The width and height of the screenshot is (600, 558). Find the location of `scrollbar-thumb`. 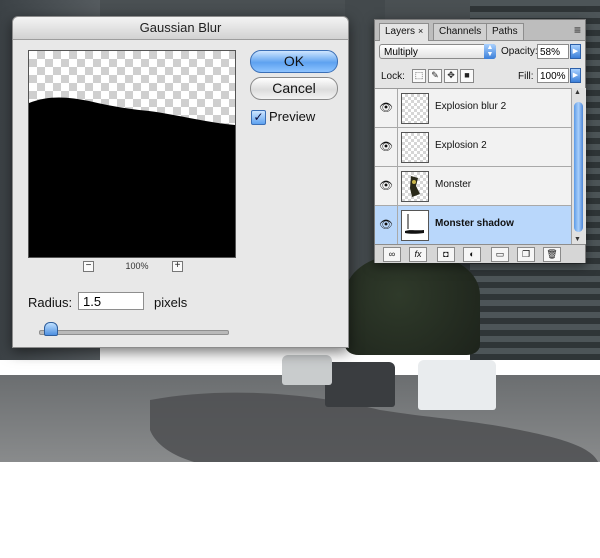

scrollbar-thumb is located at coordinates (578, 167).